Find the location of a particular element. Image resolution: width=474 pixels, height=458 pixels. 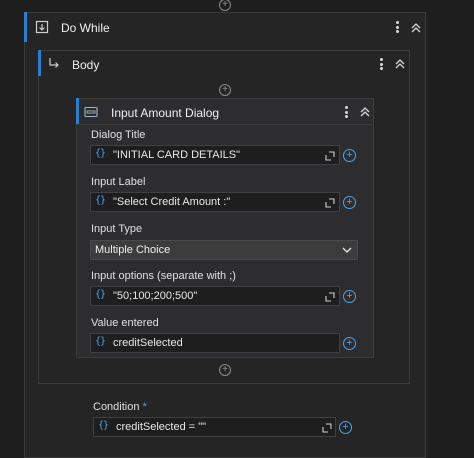

dialog-menu-icon is located at coordinates (346, 112).